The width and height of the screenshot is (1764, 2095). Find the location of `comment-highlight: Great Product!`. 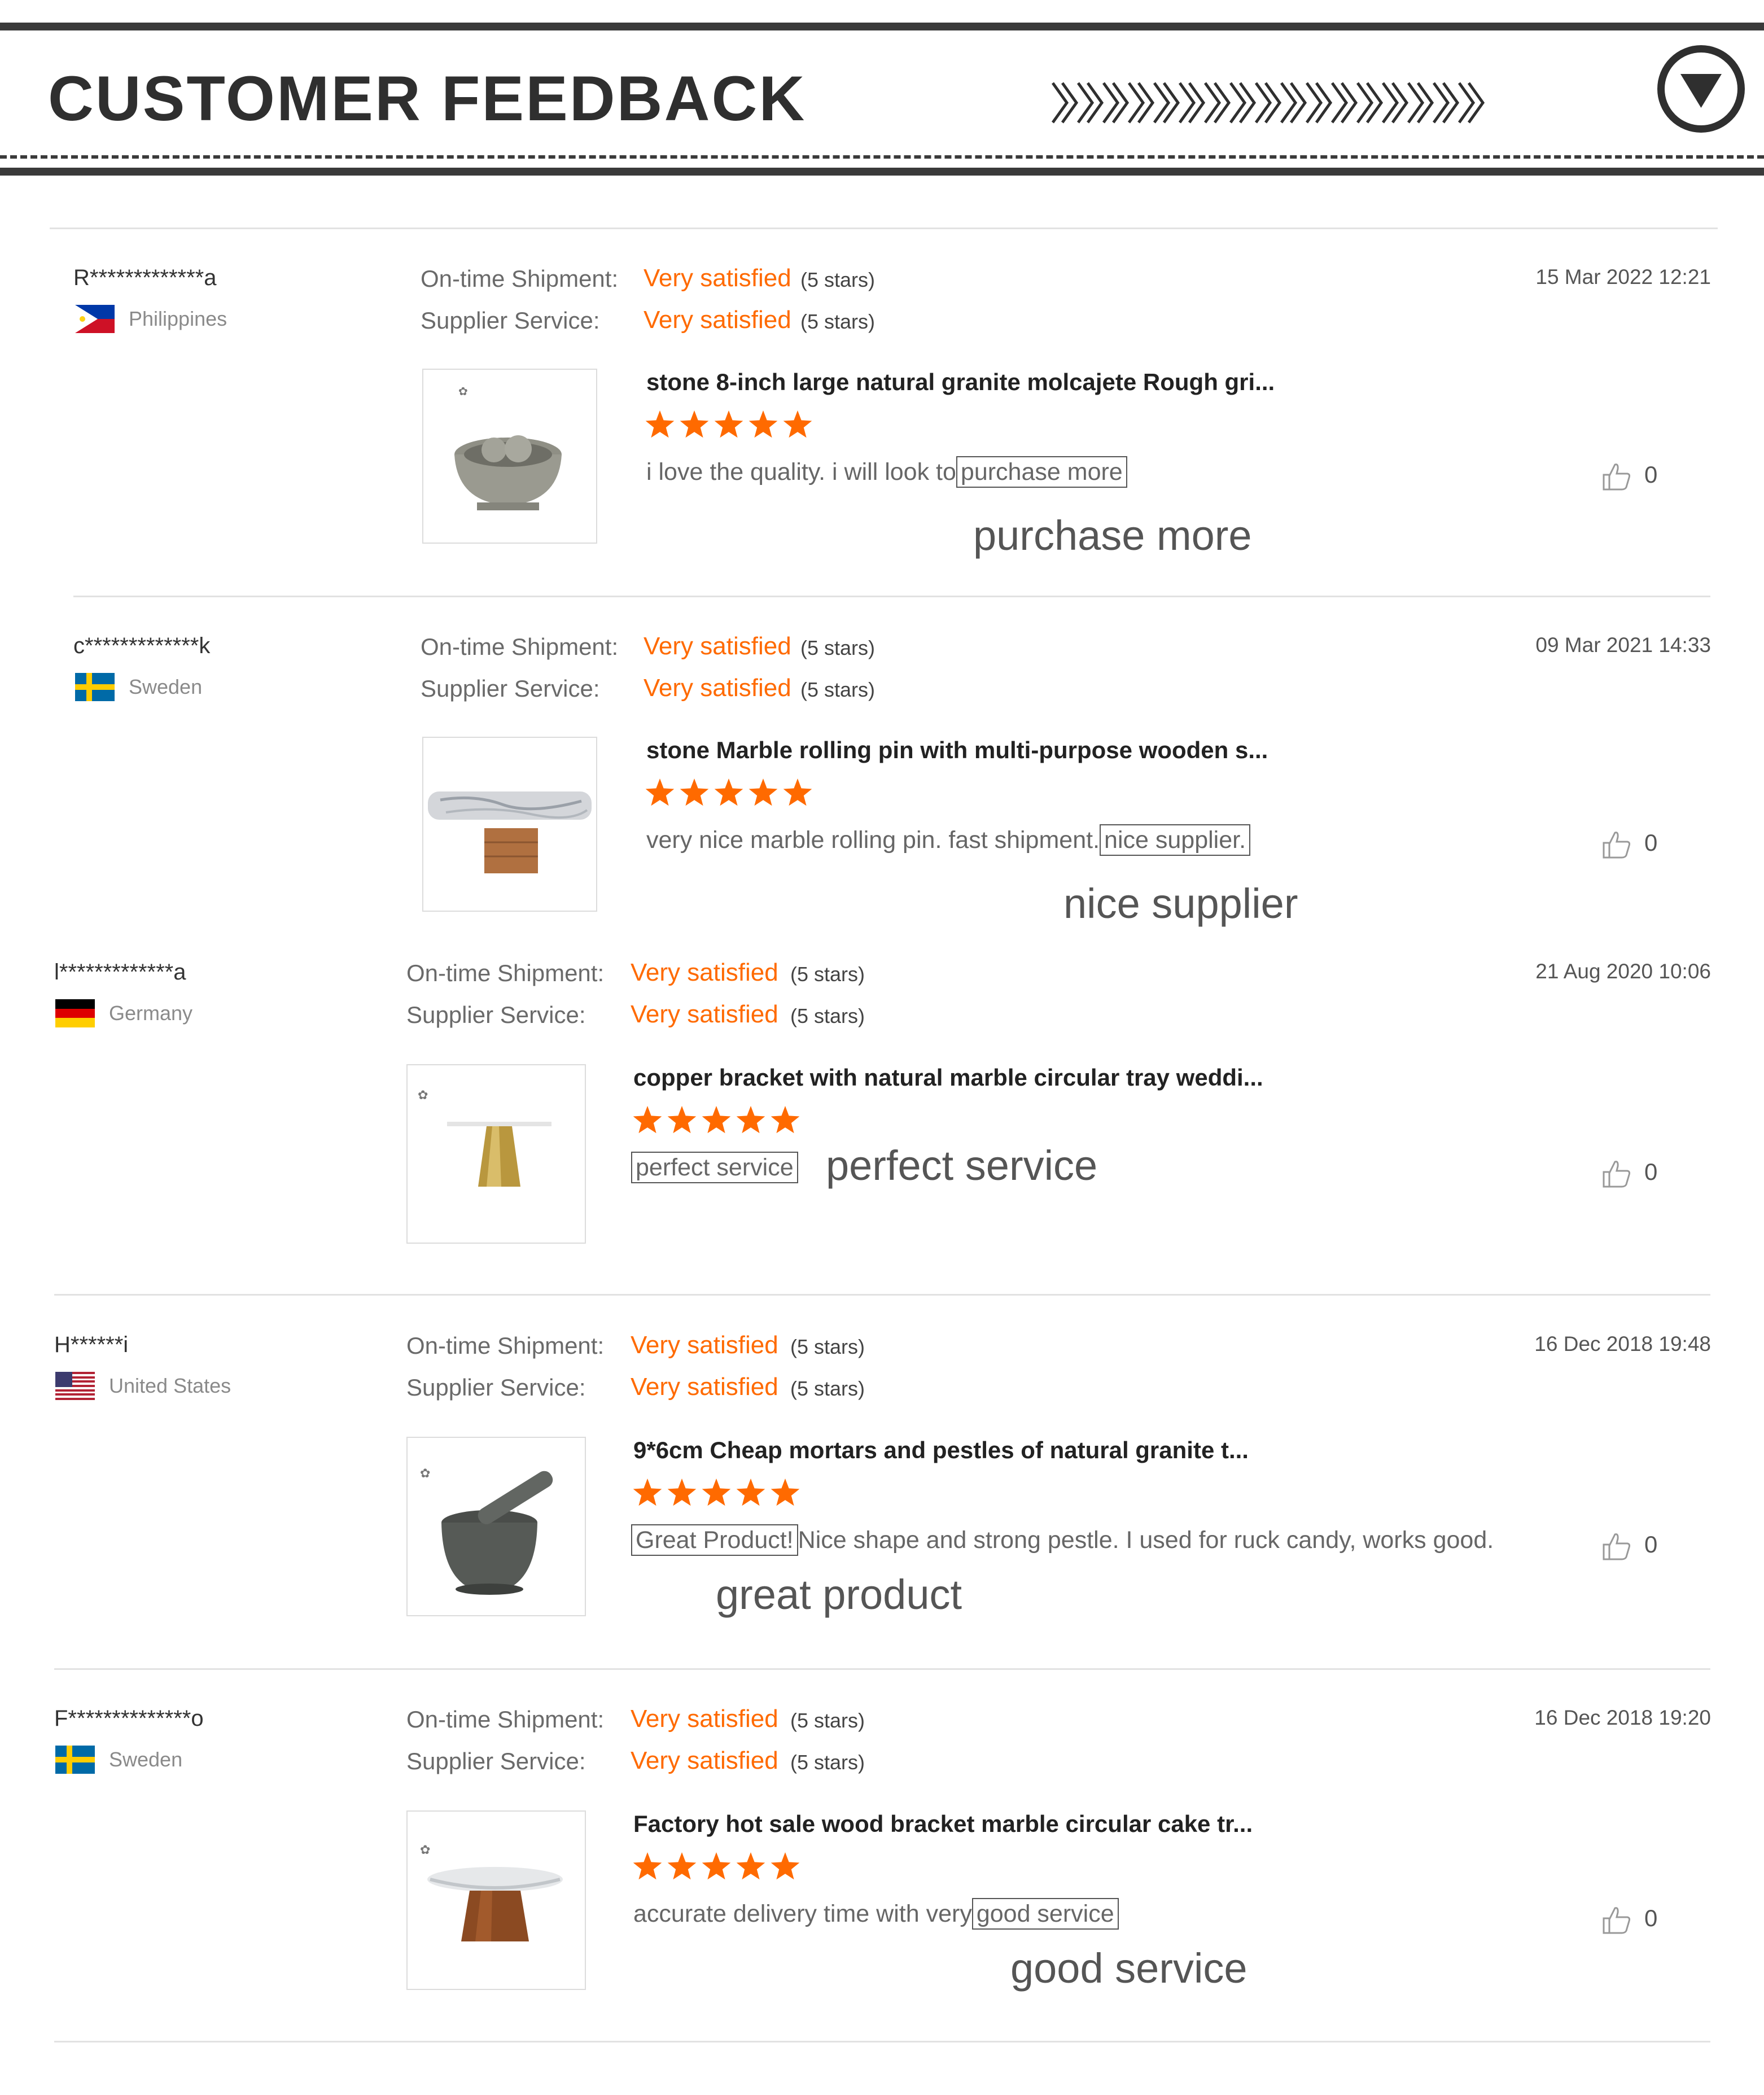

comment-highlight: Great Product! is located at coordinates (714, 1540).